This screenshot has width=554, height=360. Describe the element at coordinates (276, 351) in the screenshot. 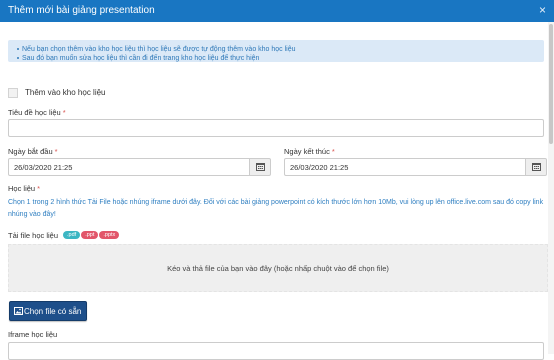

I see `iframe-input` at that location.